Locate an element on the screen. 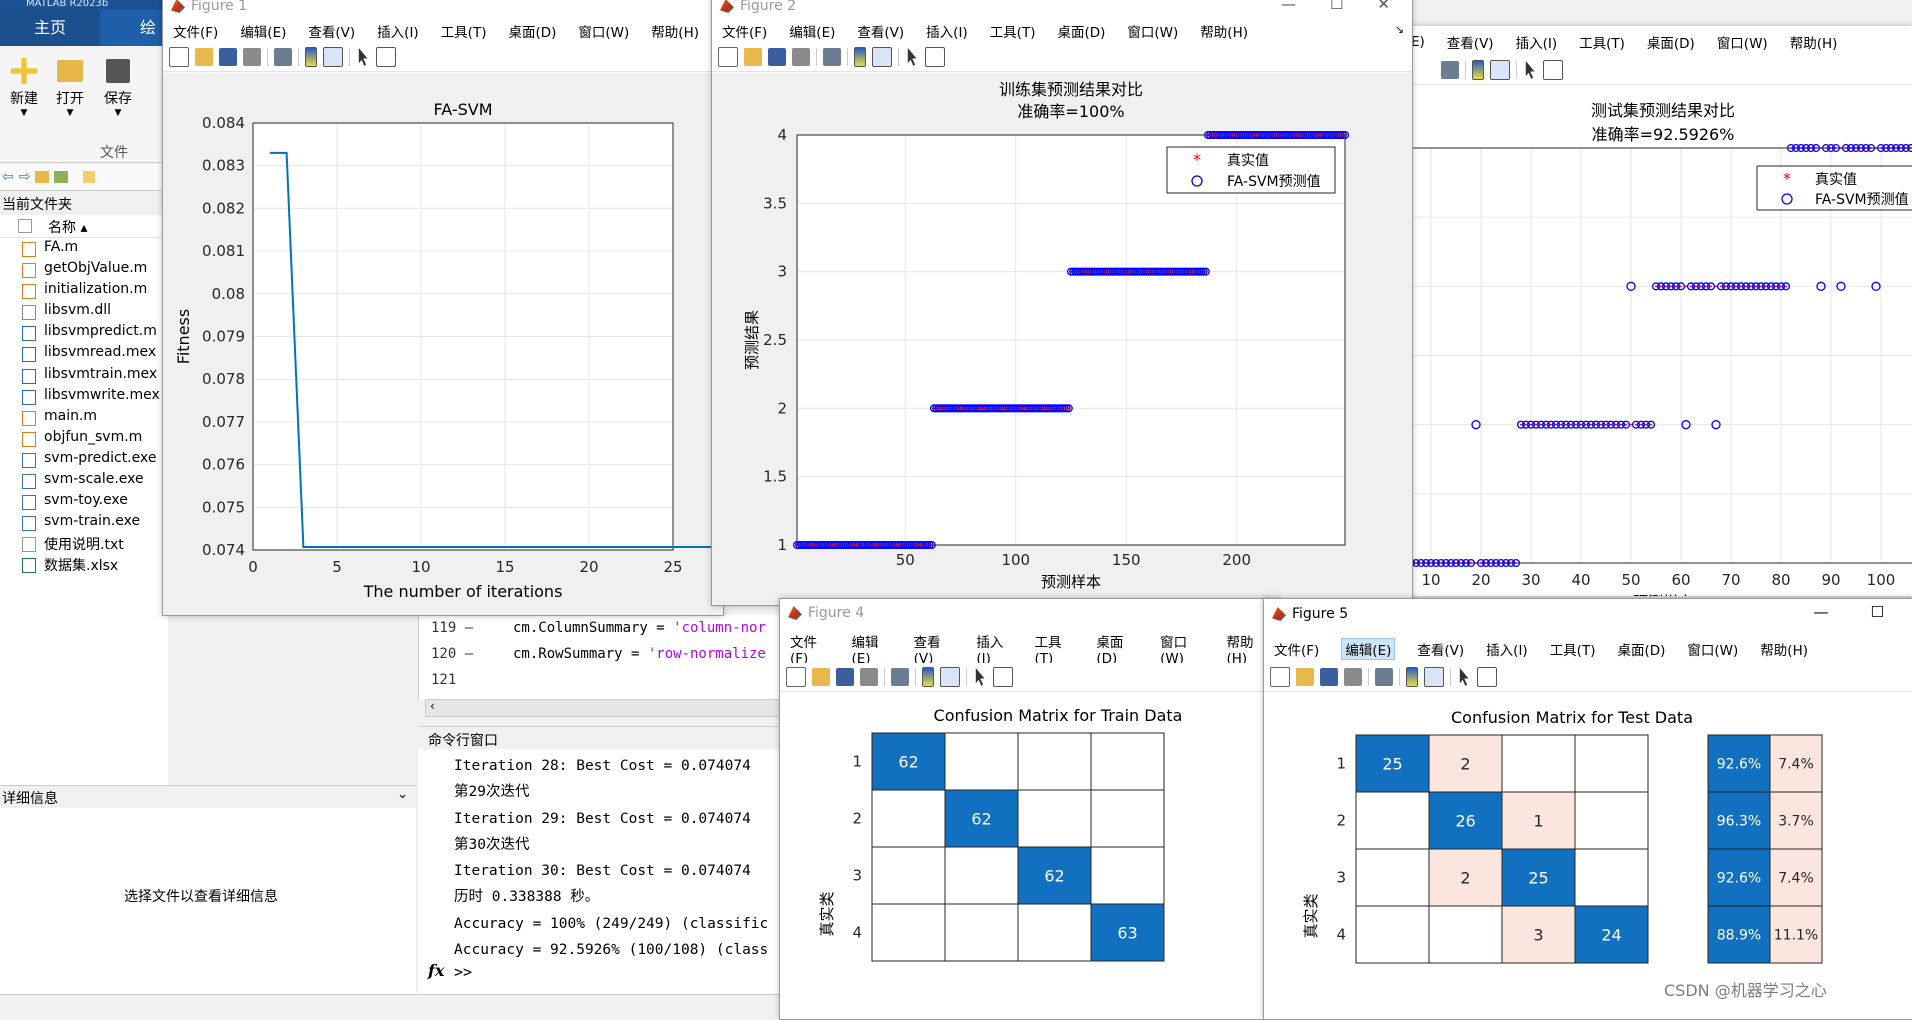 The width and height of the screenshot is (1912, 1020). name-column-header: 名称 ▴ is located at coordinates (67, 227).